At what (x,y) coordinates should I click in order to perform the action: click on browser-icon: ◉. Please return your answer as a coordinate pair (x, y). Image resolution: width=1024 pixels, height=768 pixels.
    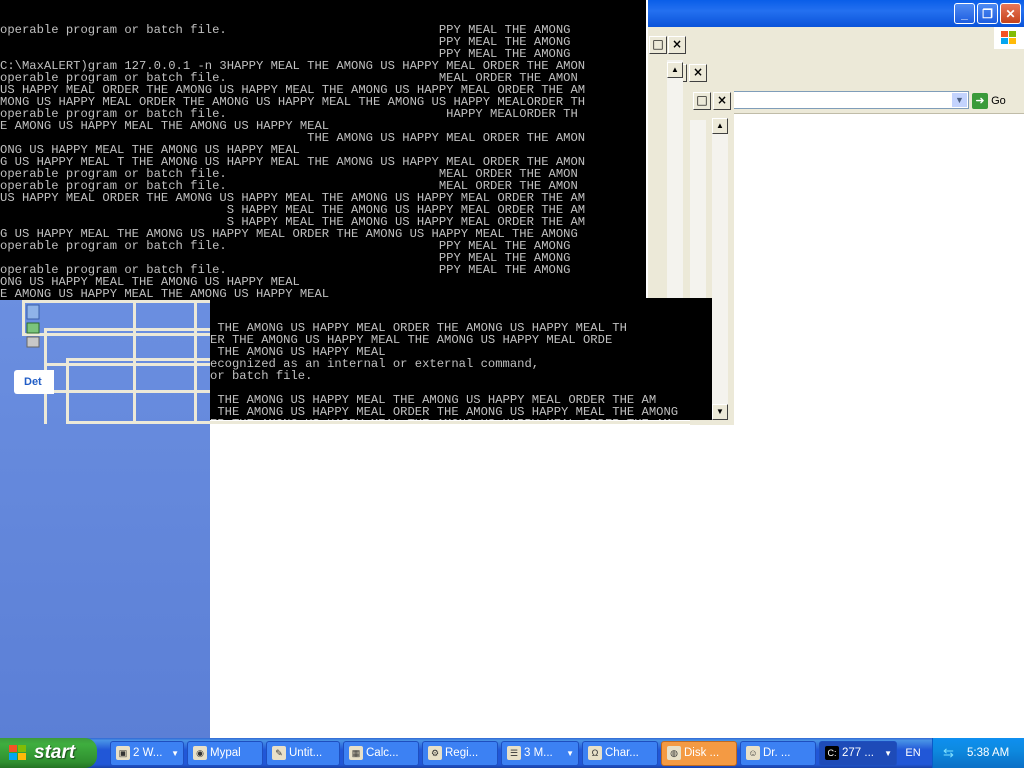
    Looking at the image, I should click on (200, 753).